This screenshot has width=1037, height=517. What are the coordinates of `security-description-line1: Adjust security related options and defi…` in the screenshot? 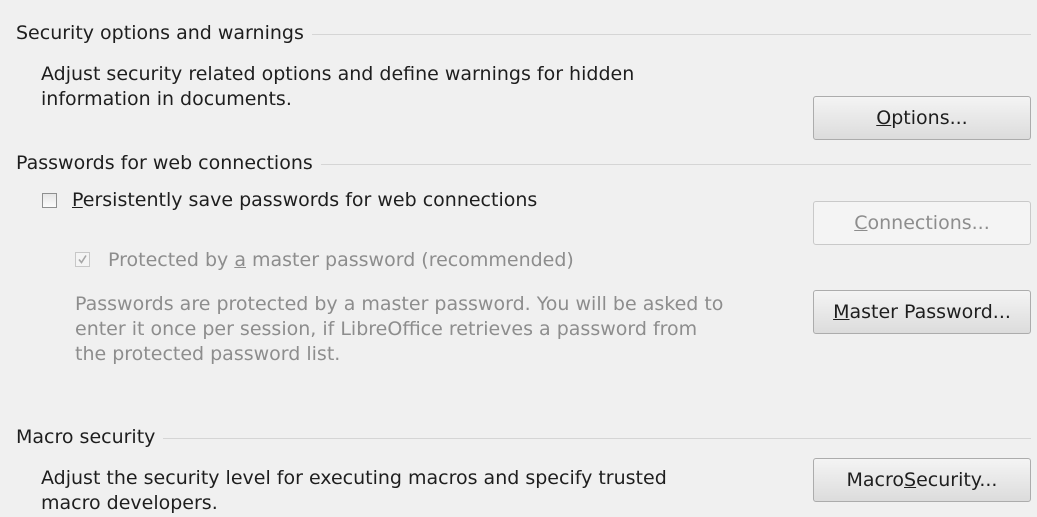 It's located at (338, 74).